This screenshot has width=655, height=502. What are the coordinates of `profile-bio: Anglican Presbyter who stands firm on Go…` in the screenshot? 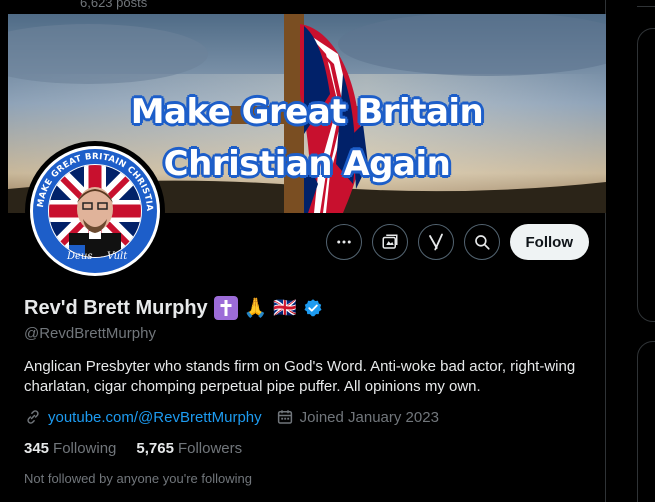 It's located at (300, 376).